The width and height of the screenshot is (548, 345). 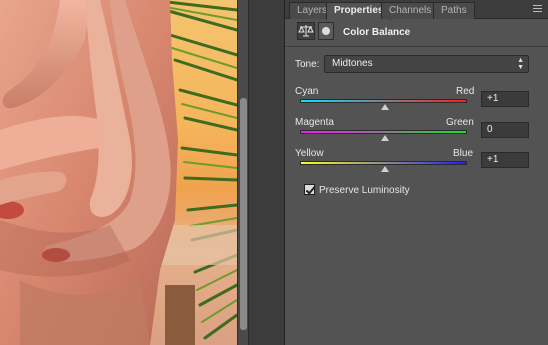 What do you see at coordinates (307, 91) in the screenshot?
I see `slider-cyan-label: Cyan` at bounding box center [307, 91].